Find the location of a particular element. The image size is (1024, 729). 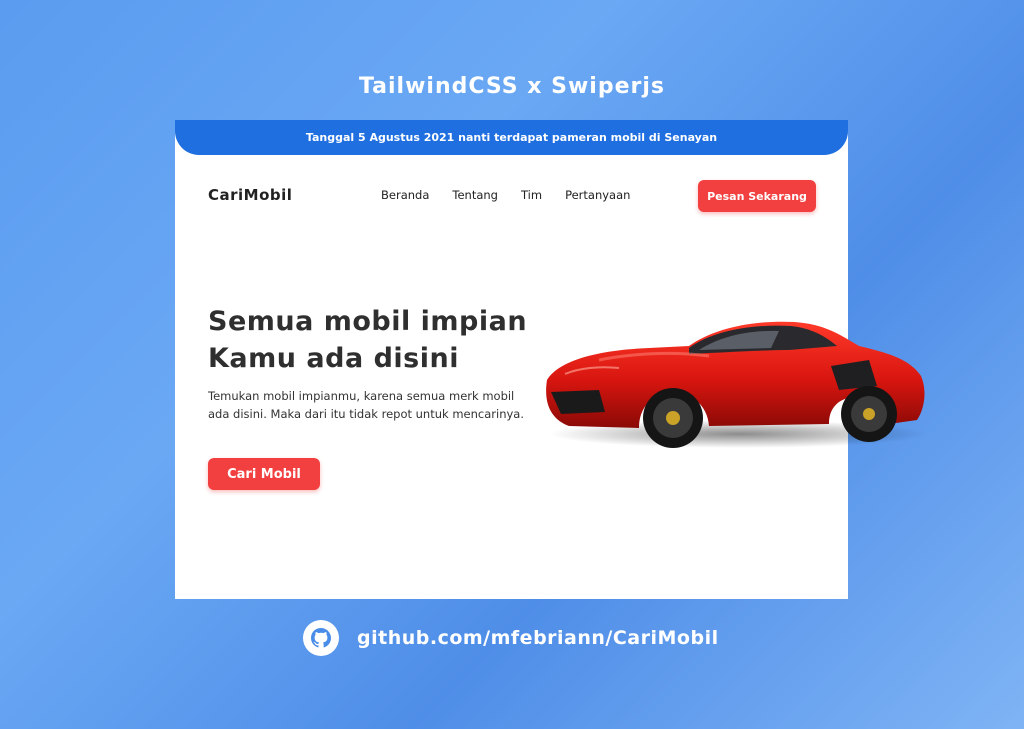

order-now-button: Pesan Sekarang is located at coordinates (757, 196).